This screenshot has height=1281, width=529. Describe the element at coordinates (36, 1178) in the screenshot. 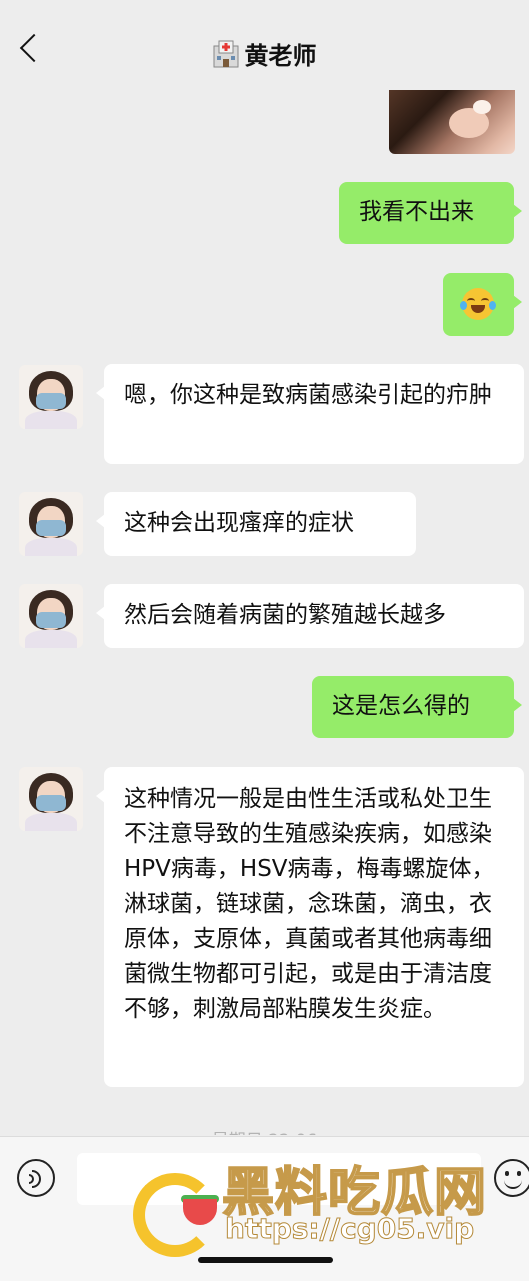

I see `voice-icon` at that location.